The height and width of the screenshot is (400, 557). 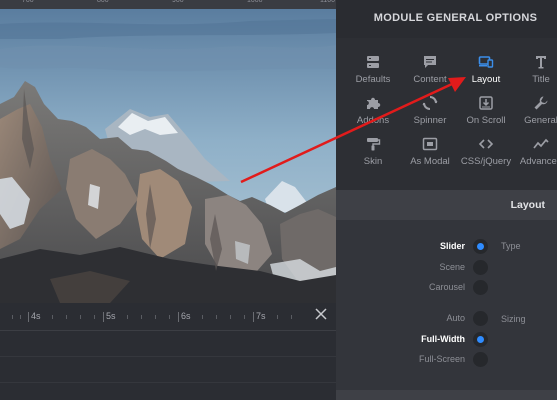 I want to click on sizing-option-label: Auto, so click(x=455, y=318).